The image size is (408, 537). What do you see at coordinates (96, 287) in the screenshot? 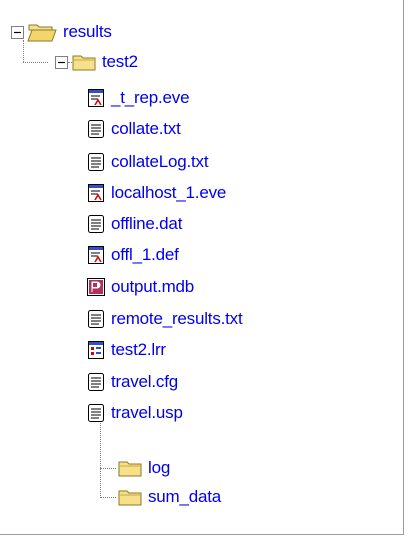
I see `access-db-icon` at bounding box center [96, 287].